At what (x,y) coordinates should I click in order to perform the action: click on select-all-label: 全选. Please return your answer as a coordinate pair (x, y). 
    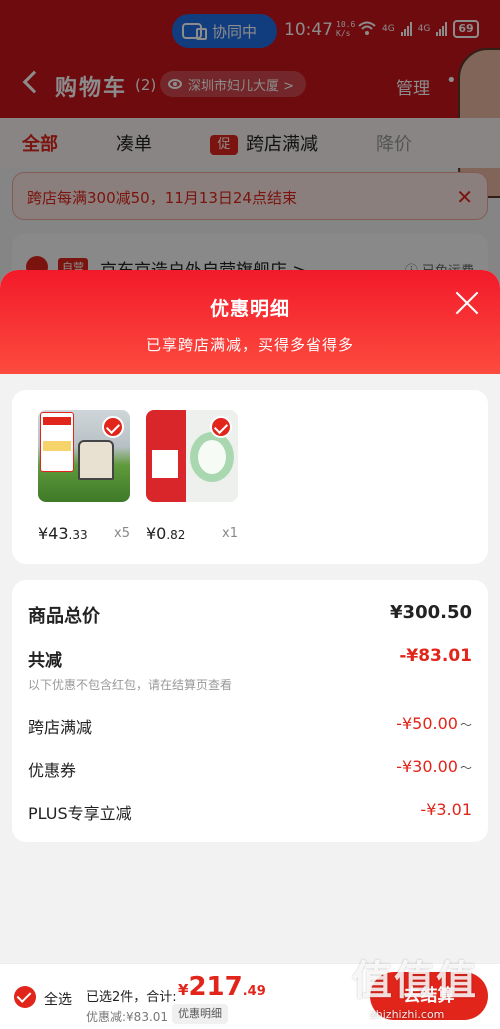
    Looking at the image, I should click on (58, 999).